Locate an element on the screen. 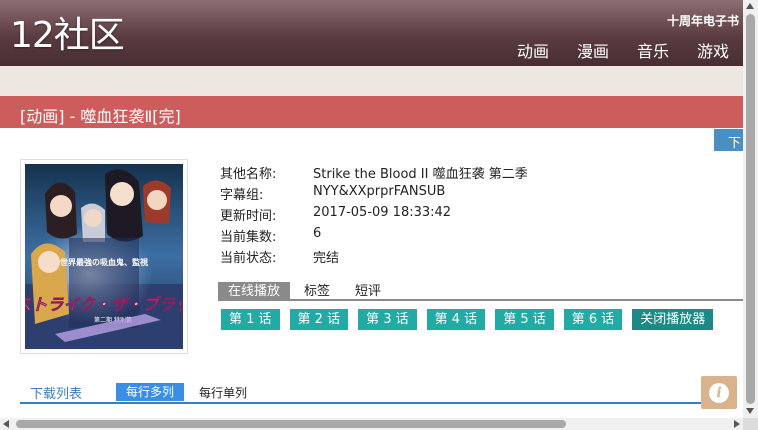 The height and width of the screenshot is (430, 758). detail-row-subtitle-group: 字幕组: NYY&XXprprFANSUB is located at coordinates (374, 194).